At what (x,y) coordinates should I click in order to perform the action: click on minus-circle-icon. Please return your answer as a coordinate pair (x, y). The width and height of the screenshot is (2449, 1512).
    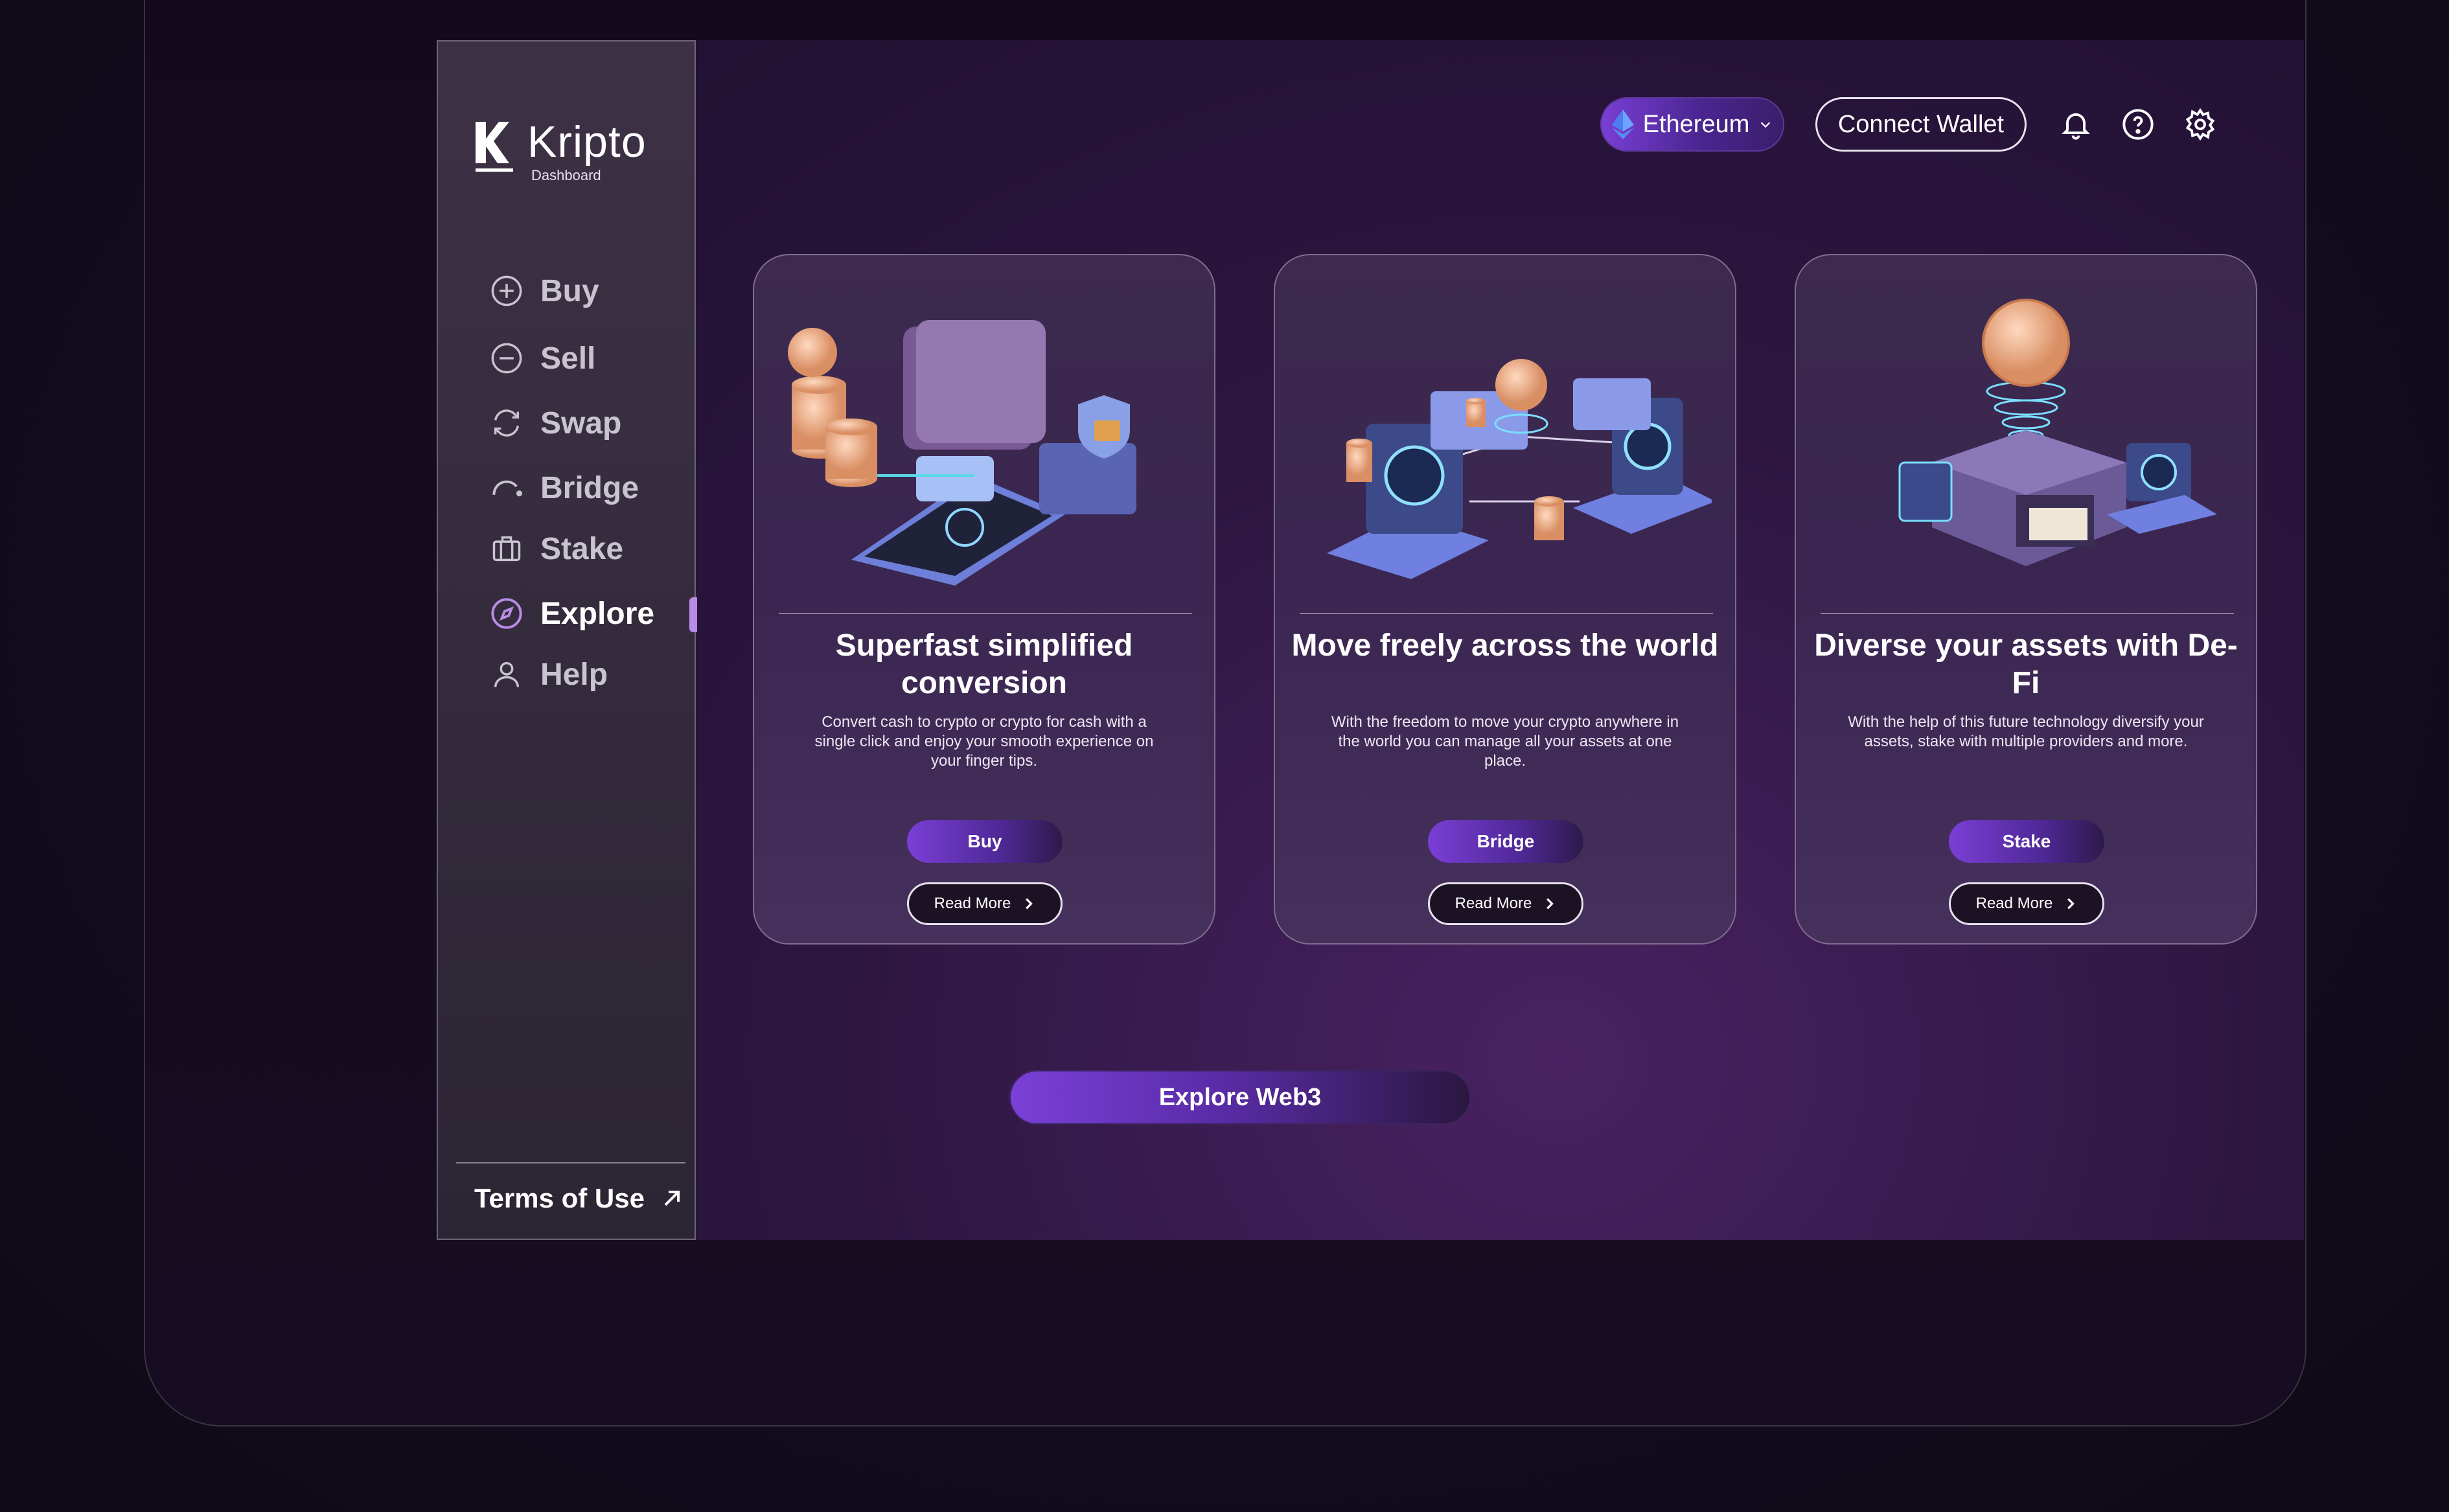
    Looking at the image, I should click on (506, 358).